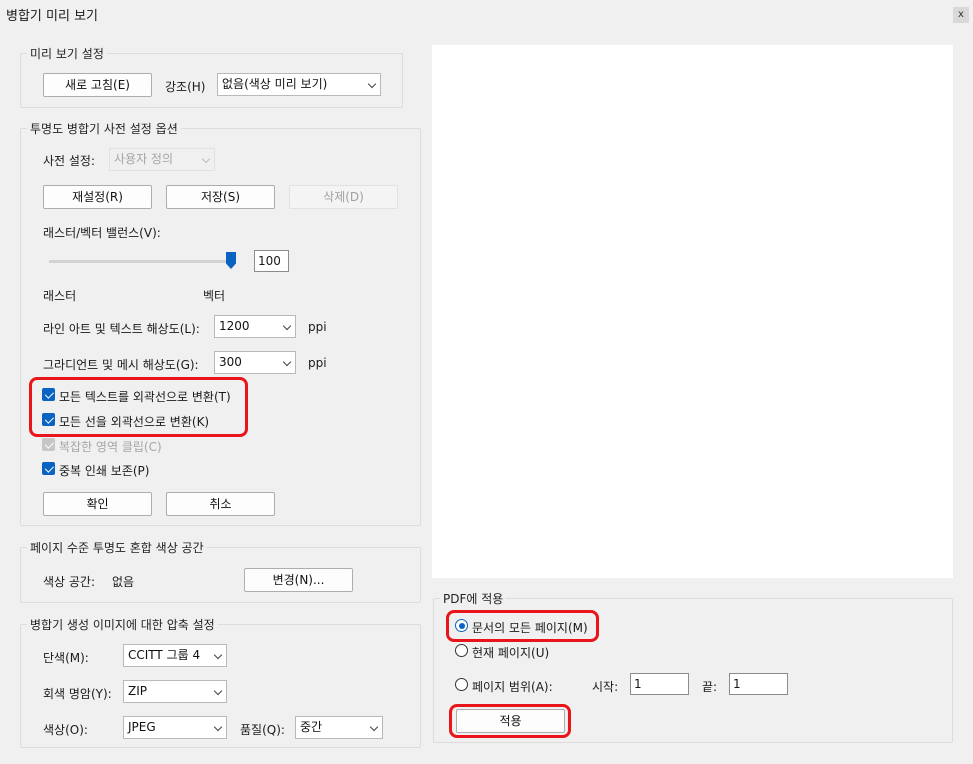 Image resolution: width=973 pixels, height=764 pixels. What do you see at coordinates (339, 727) in the screenshot?
I see `quality-select: 중간` at bounding box center [339, 727].